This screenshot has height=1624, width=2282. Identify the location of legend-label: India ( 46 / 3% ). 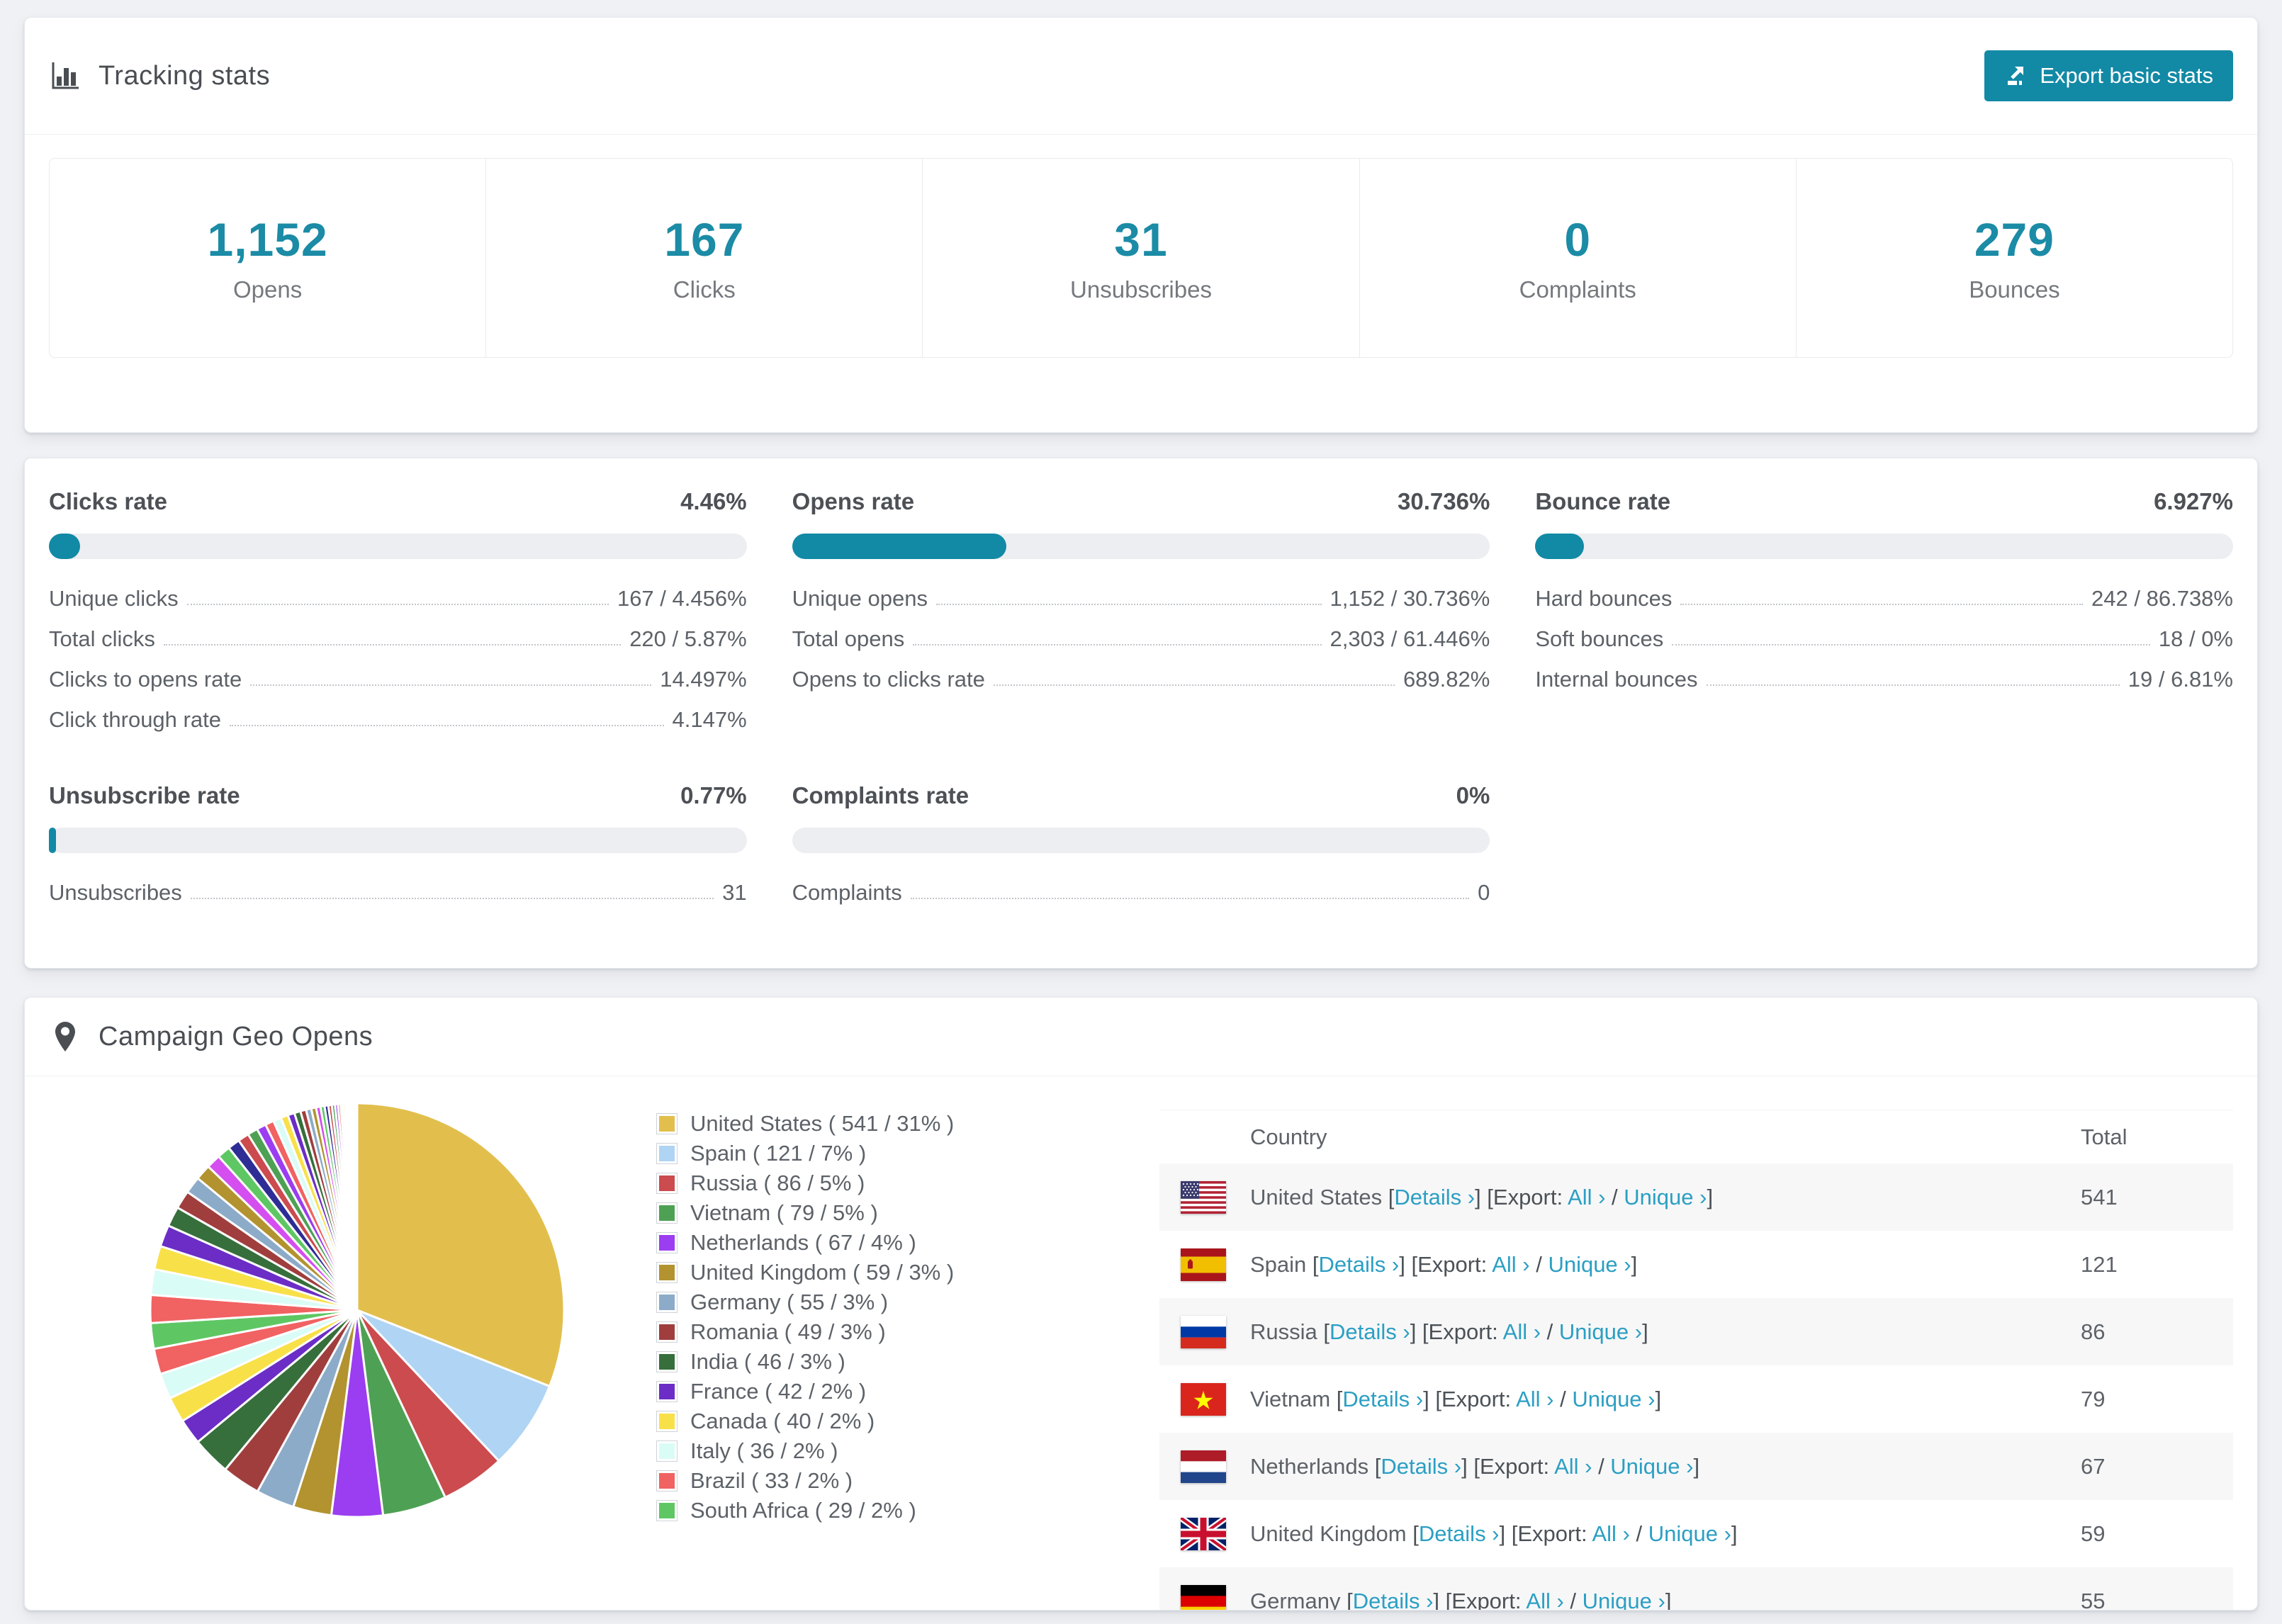
(767, 1361).